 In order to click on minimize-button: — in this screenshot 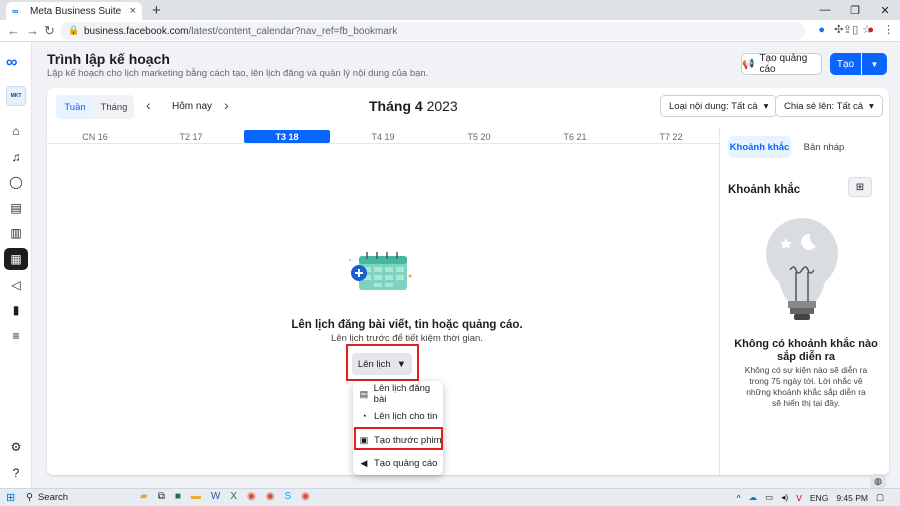, I will do `click(825, 10)`.